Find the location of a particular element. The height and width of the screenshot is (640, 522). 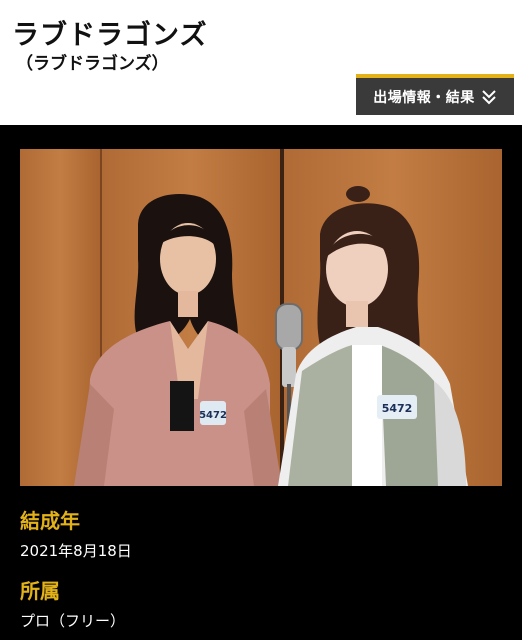

page-subtitle: （ラブドラゴンズ） is located at coordinates (92, 64).